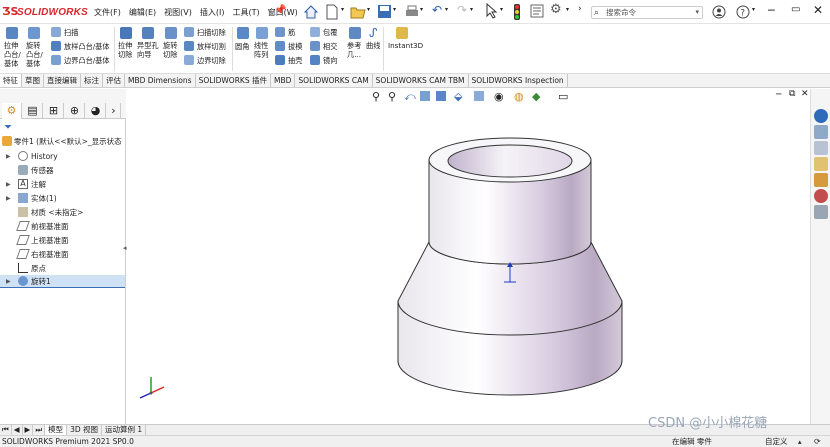 This screenshot has width=830, height=447. Describe the element at coordinates (373, 45) in the screenshot. I see `curves-button: 曲线` at that location.